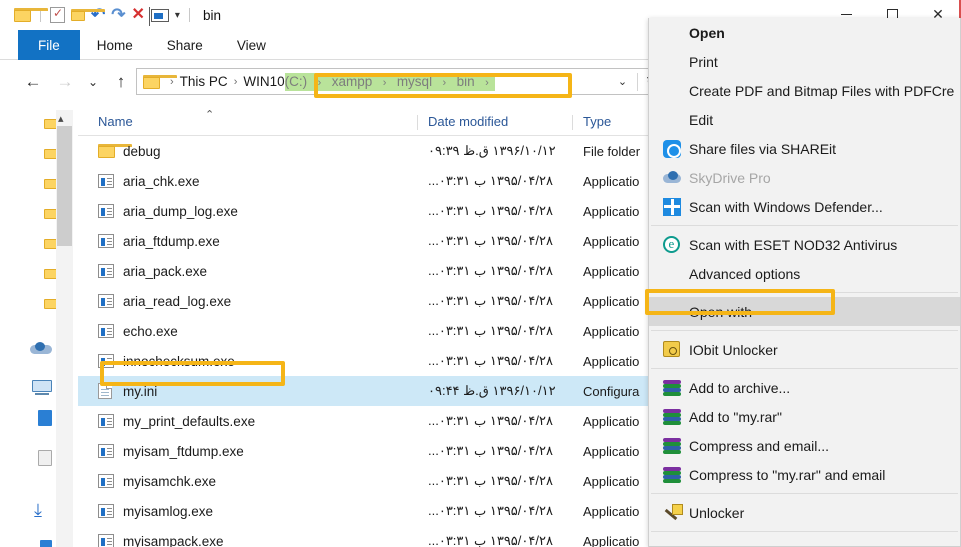  What do you see at coordinates (183, 451) in the screenshot?
I see `file-name: myisam_ftdump.exe` at bounding box center [183, 451].